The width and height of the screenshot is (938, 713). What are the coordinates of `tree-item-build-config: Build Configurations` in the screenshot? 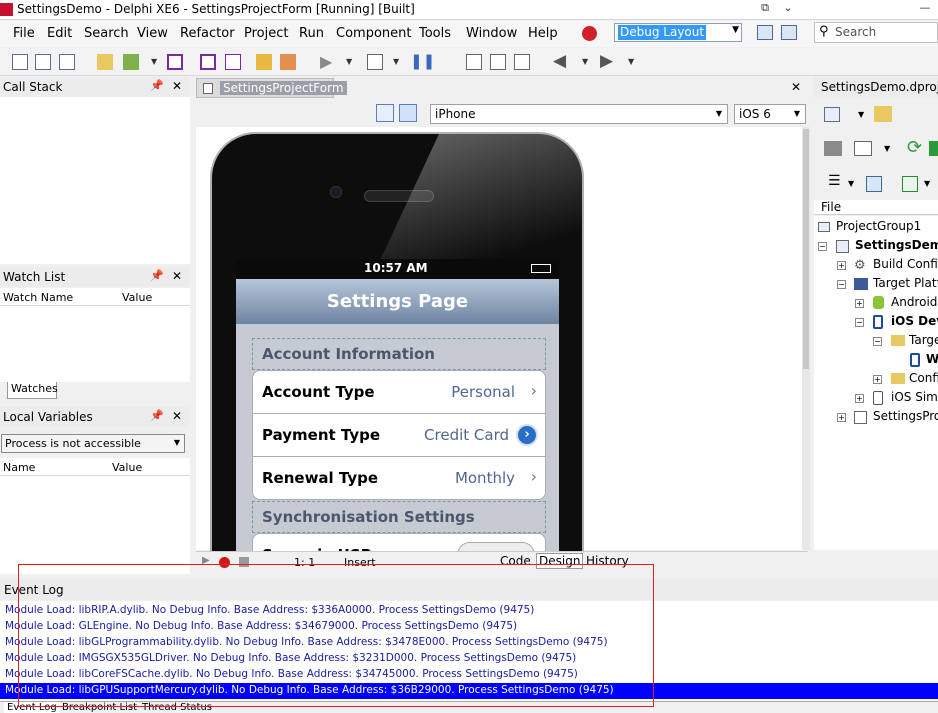 It's located at (905, 264).